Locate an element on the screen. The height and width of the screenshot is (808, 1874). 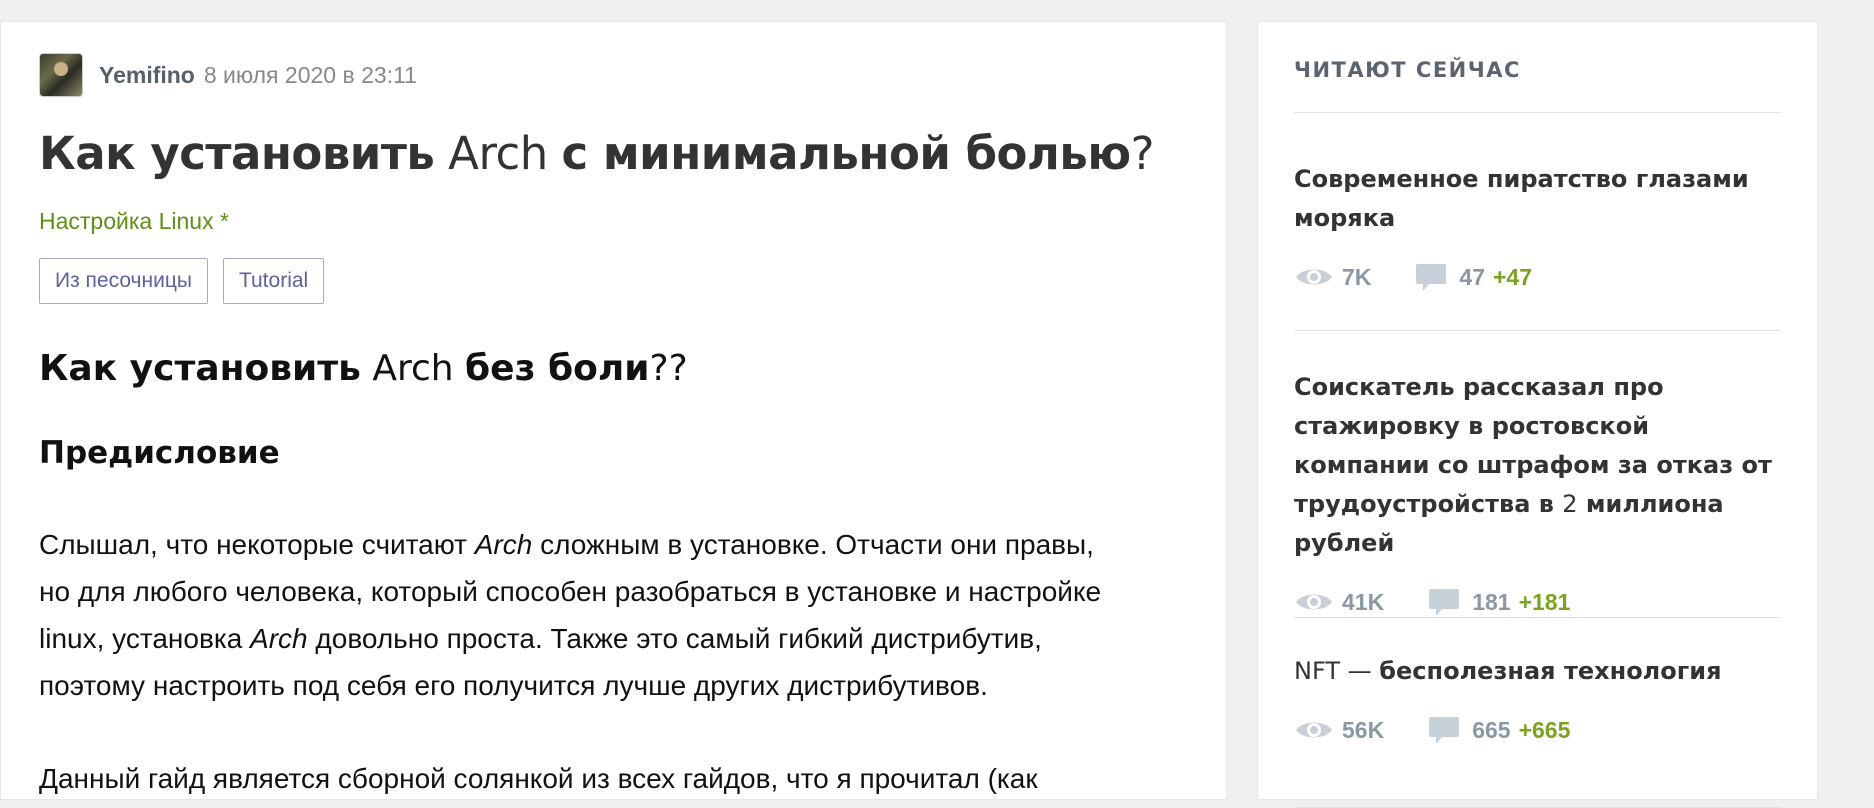
text: сложным в установке. Отчасти они правы, is located at coordinates (813, 544).